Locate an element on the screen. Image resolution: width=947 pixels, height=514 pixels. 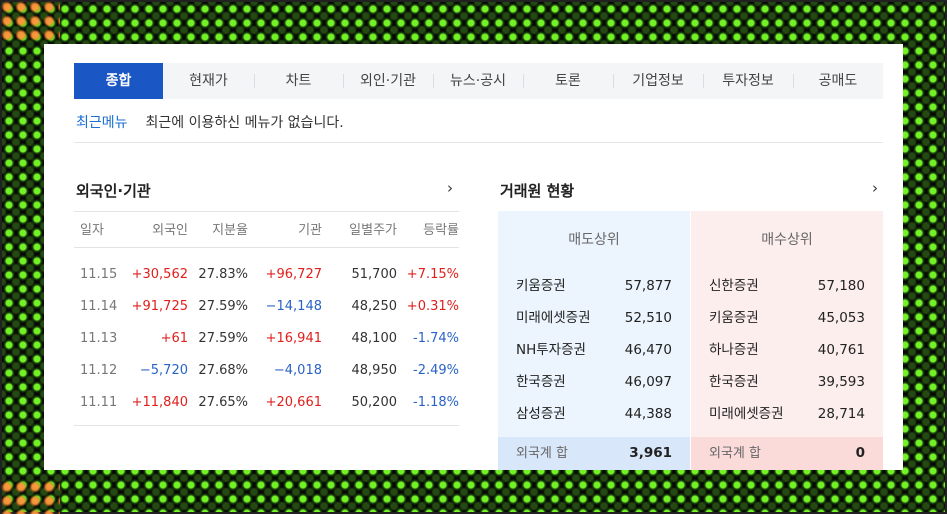
broker-volume: 39,593 is located at coordinates (841, 382).